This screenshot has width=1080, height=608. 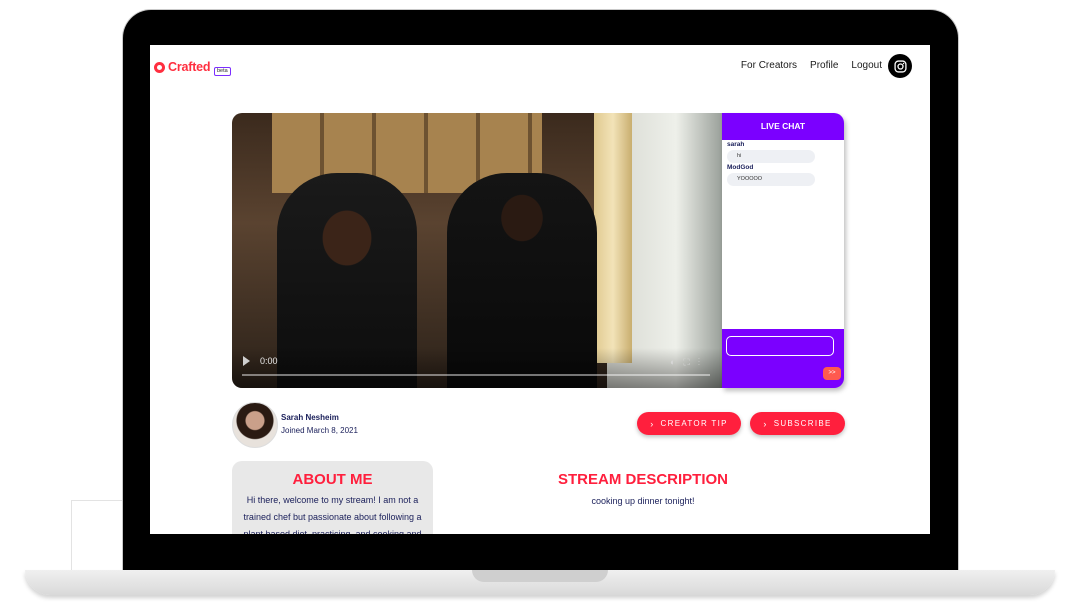 What do you see at coordinates (832, 373) in the screenshot?
I see `chat-send-button: >>` at bounding box center [832, 373].